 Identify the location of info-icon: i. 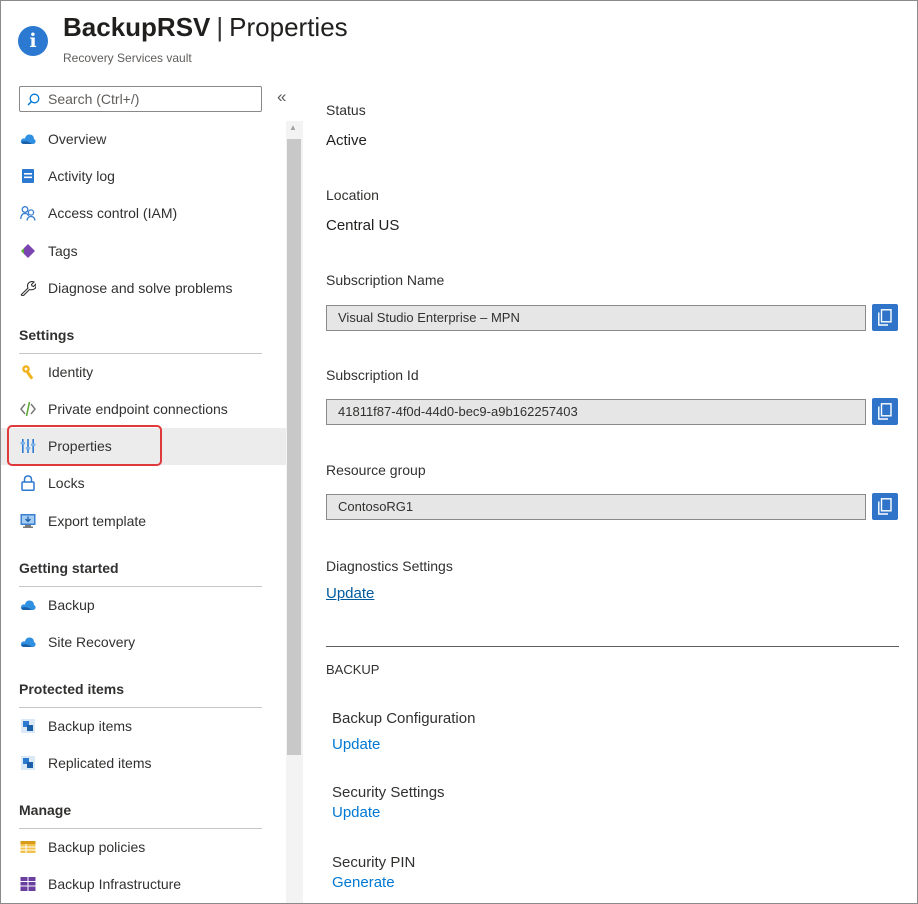
(33, 41).